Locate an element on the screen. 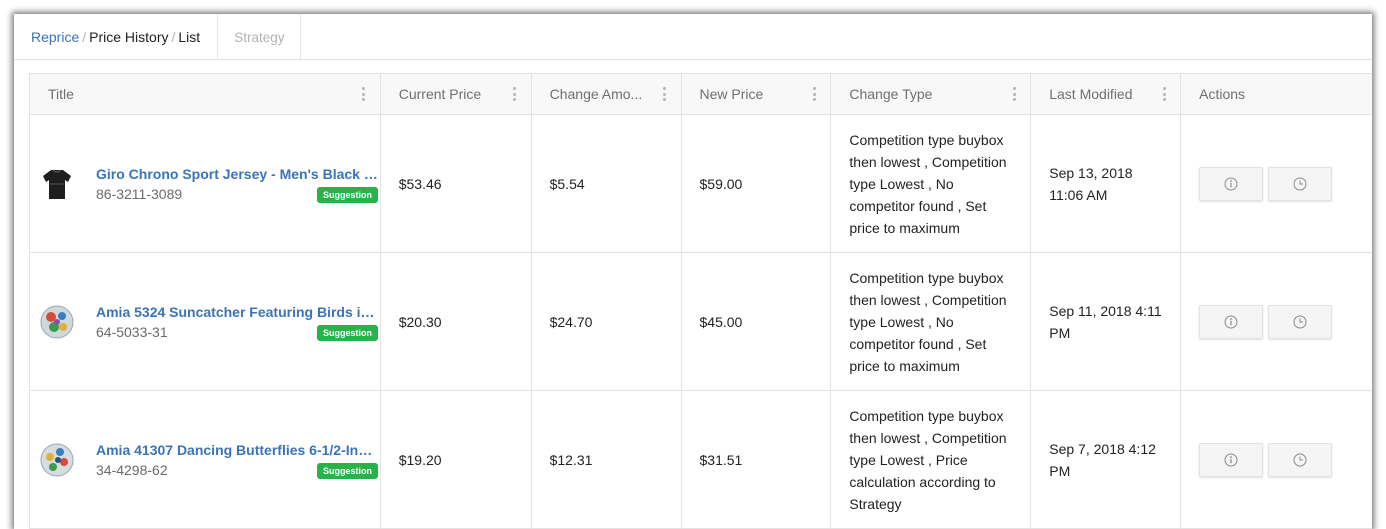 The width and height of the screenshot is (1386, 529). column-header-new-price: New Price is located at coordinates (757, 94).